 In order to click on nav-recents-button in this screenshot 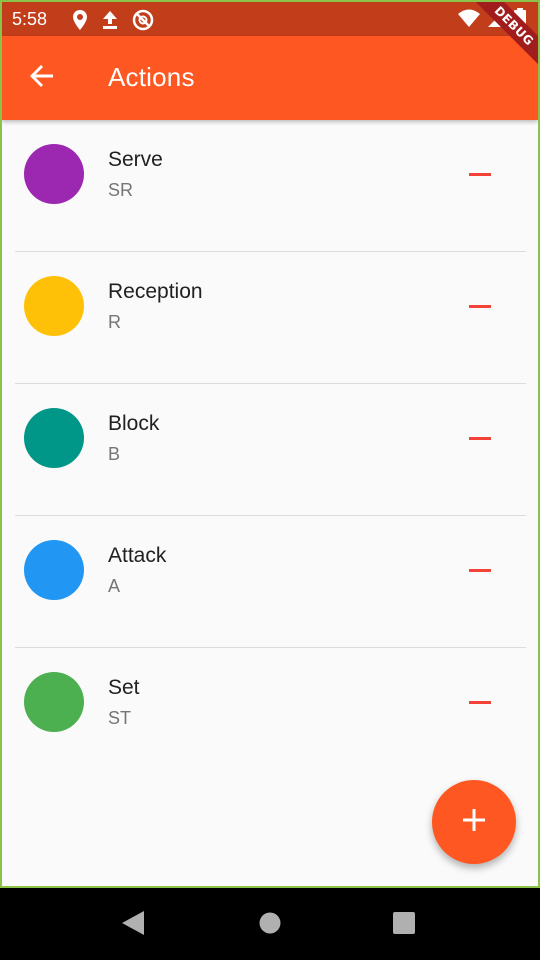, I will do `click(404, 925)`.